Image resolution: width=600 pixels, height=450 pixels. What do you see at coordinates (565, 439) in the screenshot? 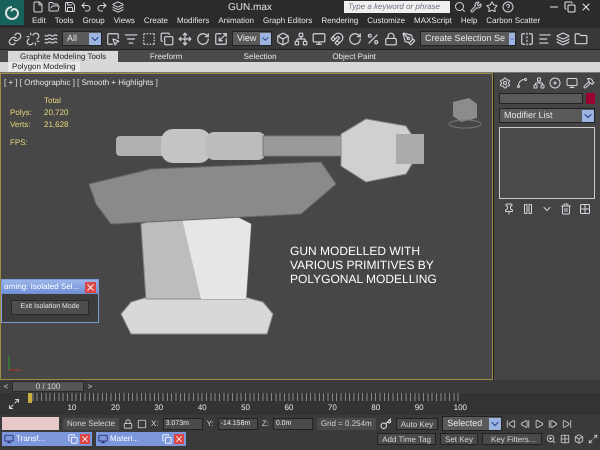
I see `zoom-all-icon` at bounding box center [565, 439].